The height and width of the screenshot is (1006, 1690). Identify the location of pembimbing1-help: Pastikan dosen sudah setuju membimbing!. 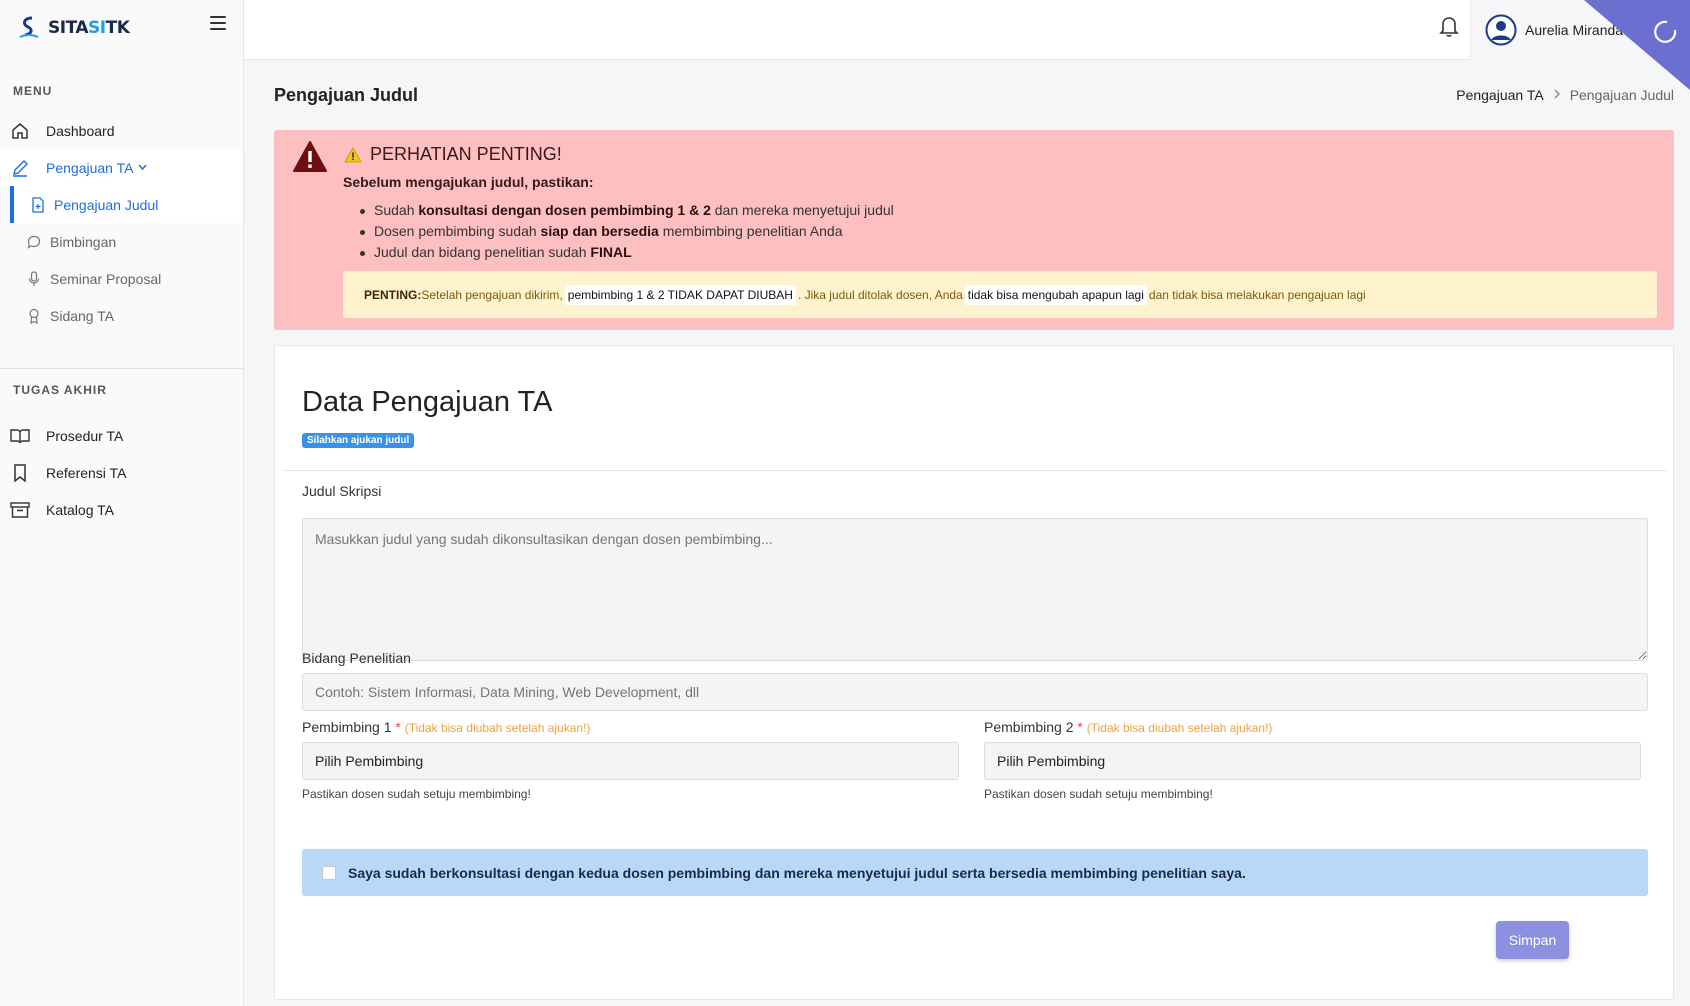
(416, 794).